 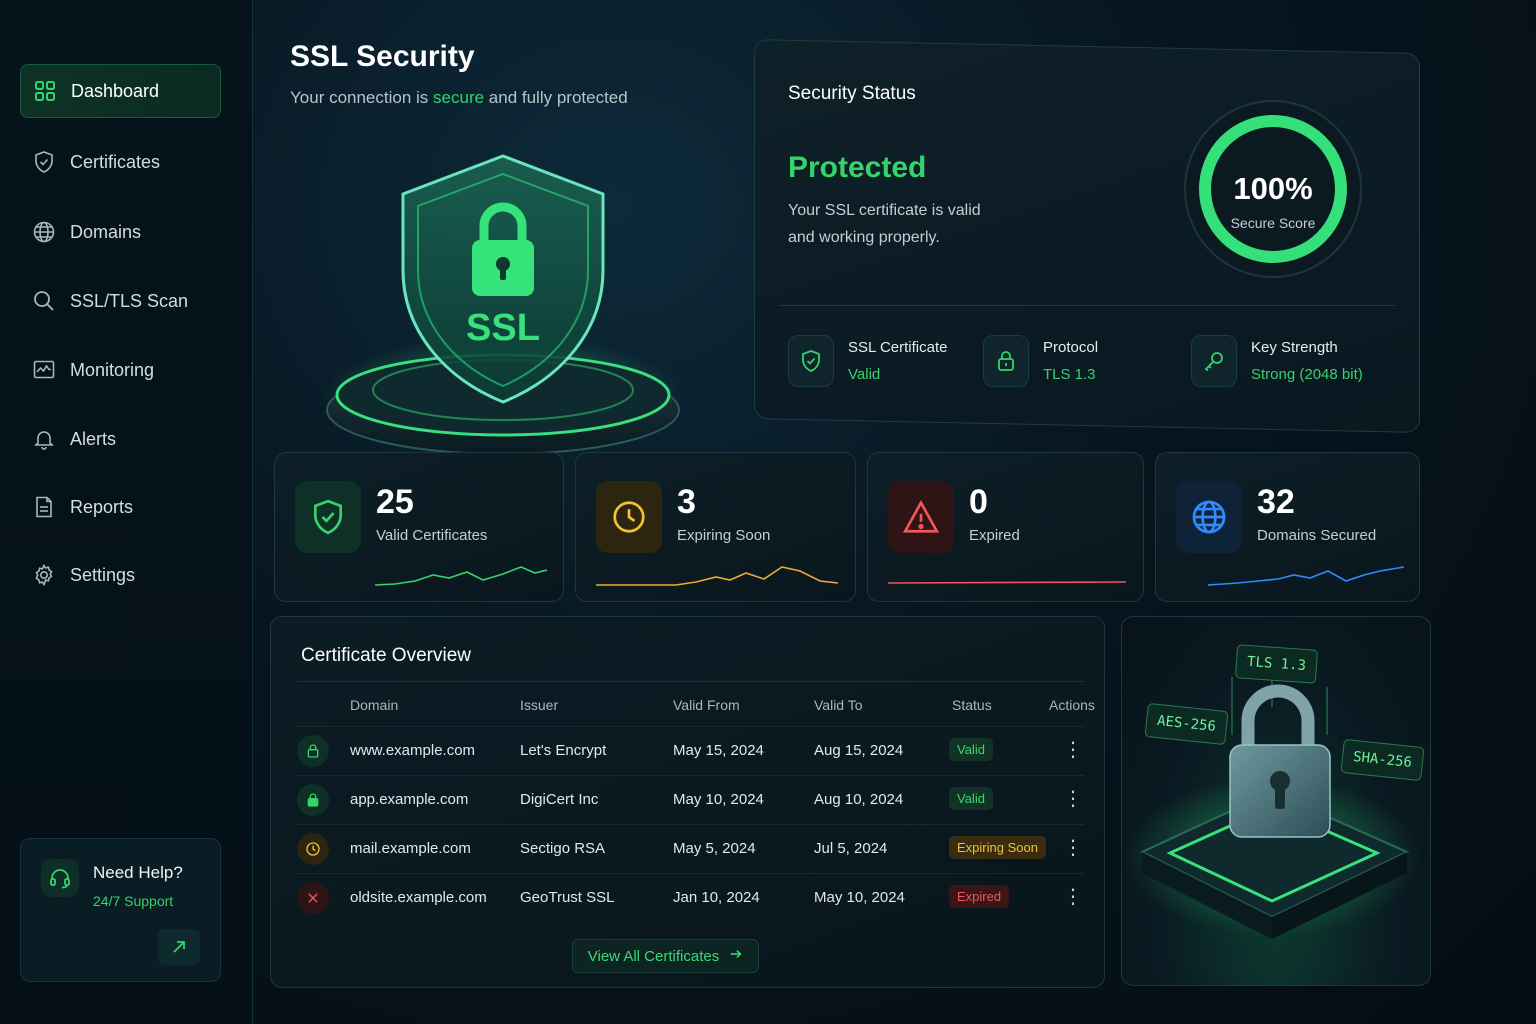 I want to click on secure-score-value: 100%, so click(x=1273, y=188).